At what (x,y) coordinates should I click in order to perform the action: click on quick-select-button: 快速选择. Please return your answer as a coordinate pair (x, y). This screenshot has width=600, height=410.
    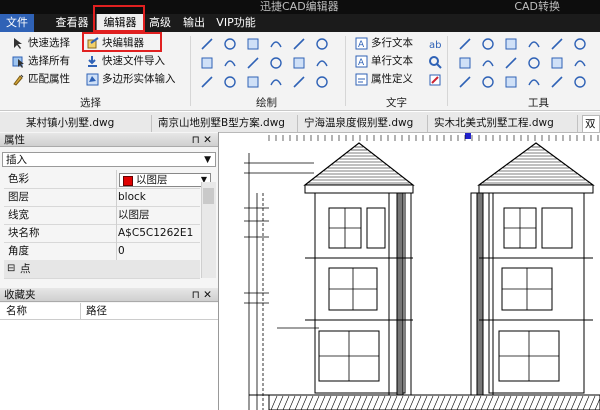
    Looking at the image, I should click on (41, 43).